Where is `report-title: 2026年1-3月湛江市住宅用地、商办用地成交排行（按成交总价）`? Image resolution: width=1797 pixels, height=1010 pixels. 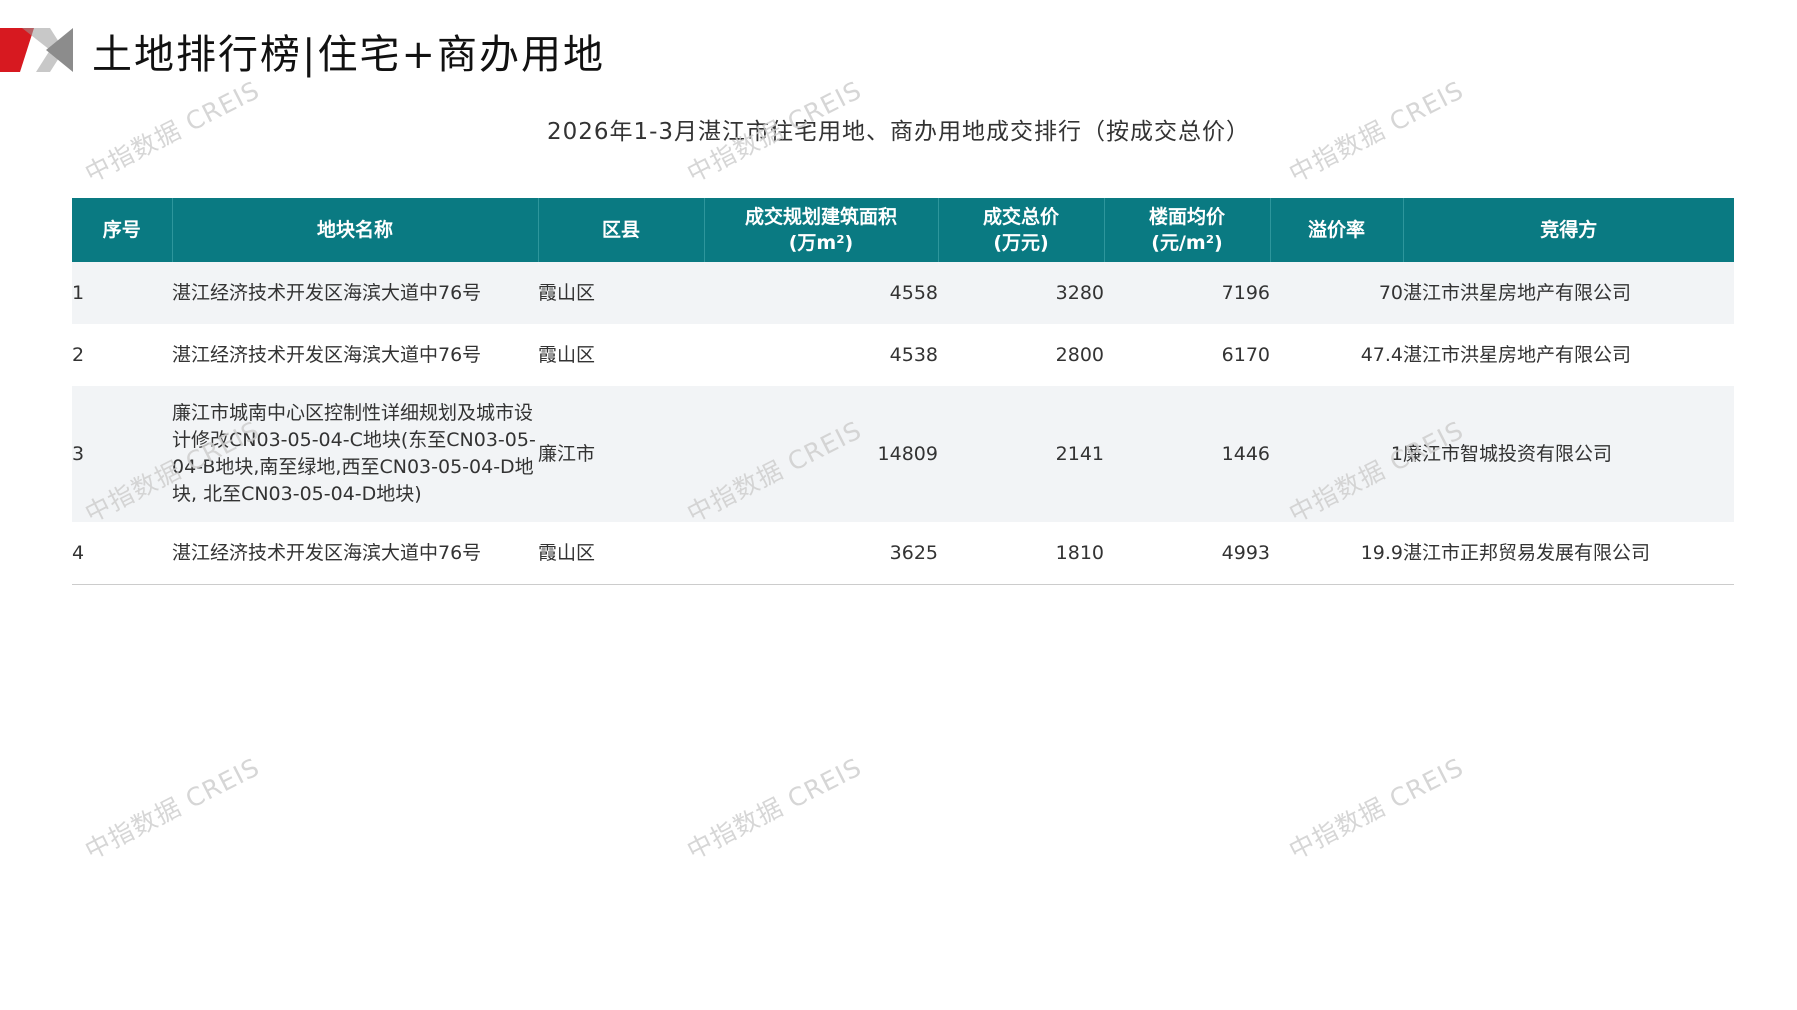
report-title: 2026年1-3月湛江市住宅用地、商办用地成交排行（按成交总价） is located at coordinates (898, 132).